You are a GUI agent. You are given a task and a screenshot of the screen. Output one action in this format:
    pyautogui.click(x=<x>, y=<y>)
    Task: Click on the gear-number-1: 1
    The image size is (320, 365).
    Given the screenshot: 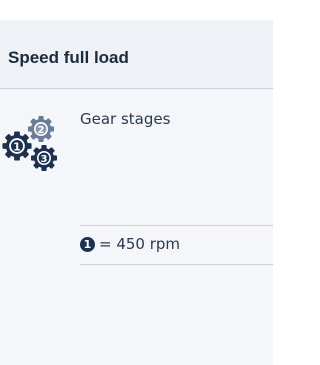 What is the action you would take?
    pyautogui.click(x=17, y=147)
    